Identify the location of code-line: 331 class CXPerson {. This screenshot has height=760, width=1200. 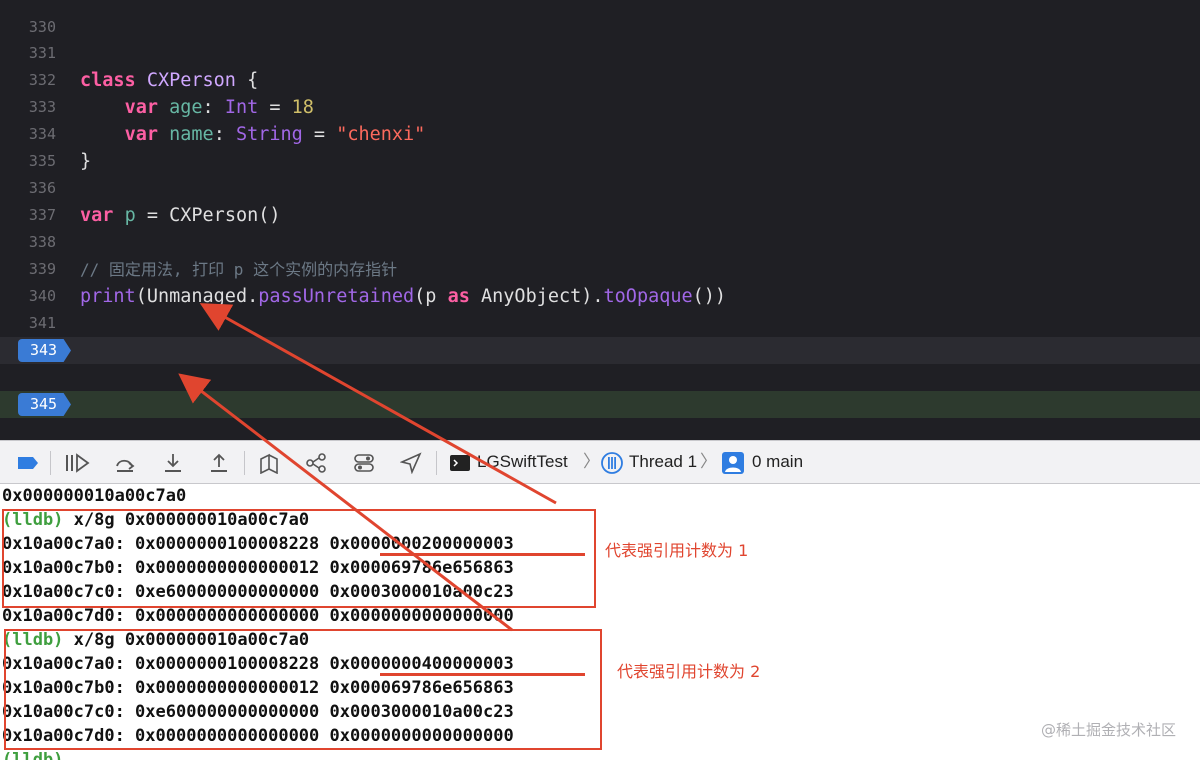
(600, 52).